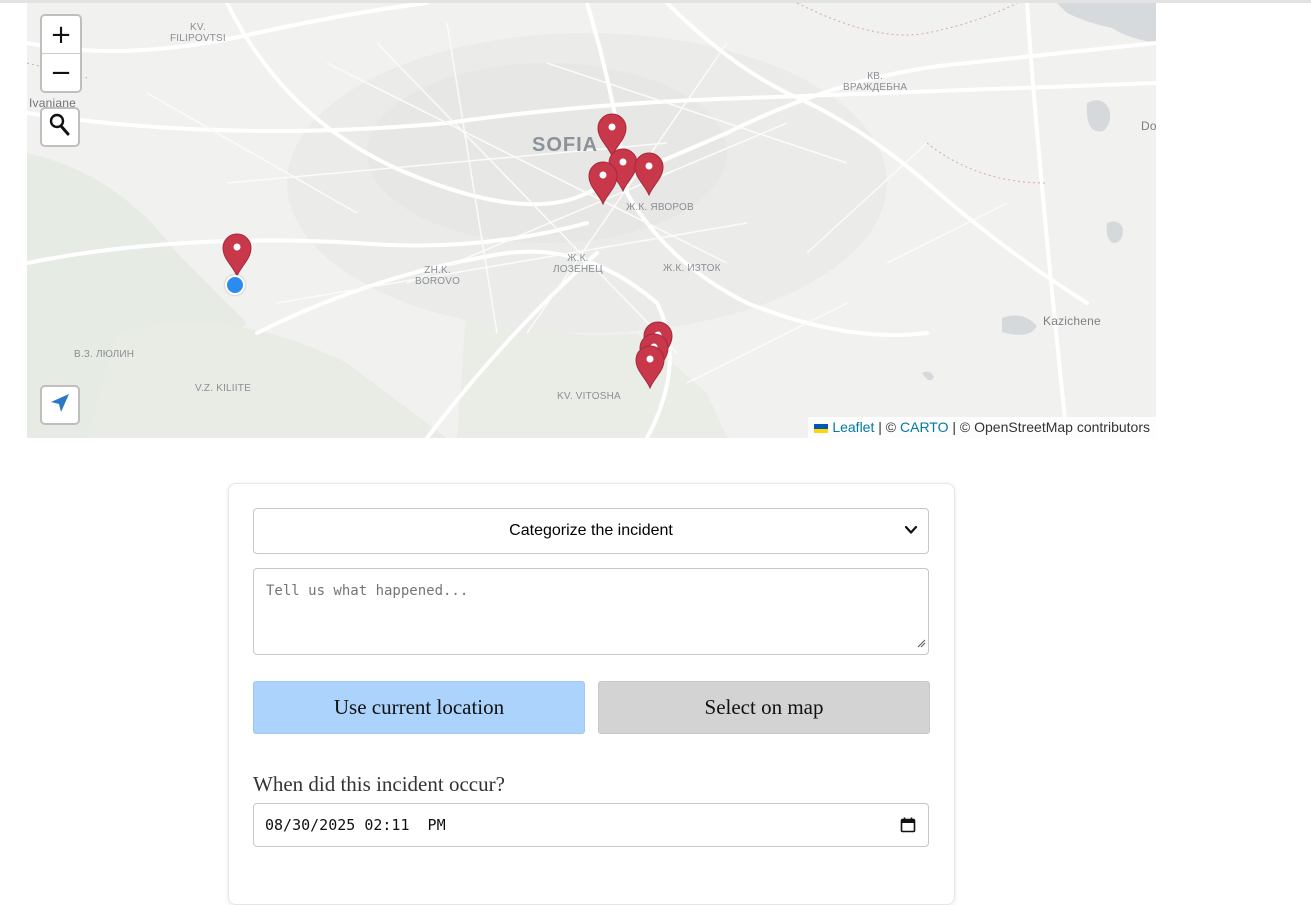  I want to click on search-icon, so click(60, 127).